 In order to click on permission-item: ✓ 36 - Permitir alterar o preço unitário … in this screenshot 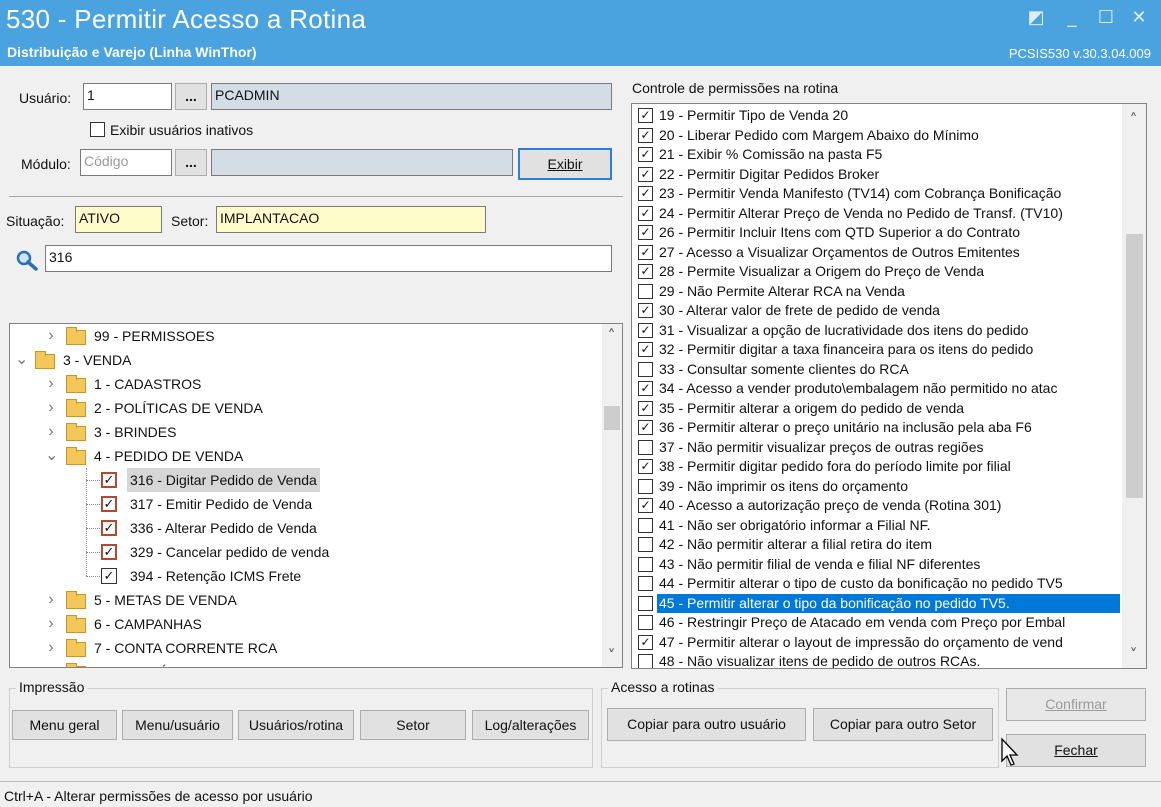, I will do `click(879, 428)`.